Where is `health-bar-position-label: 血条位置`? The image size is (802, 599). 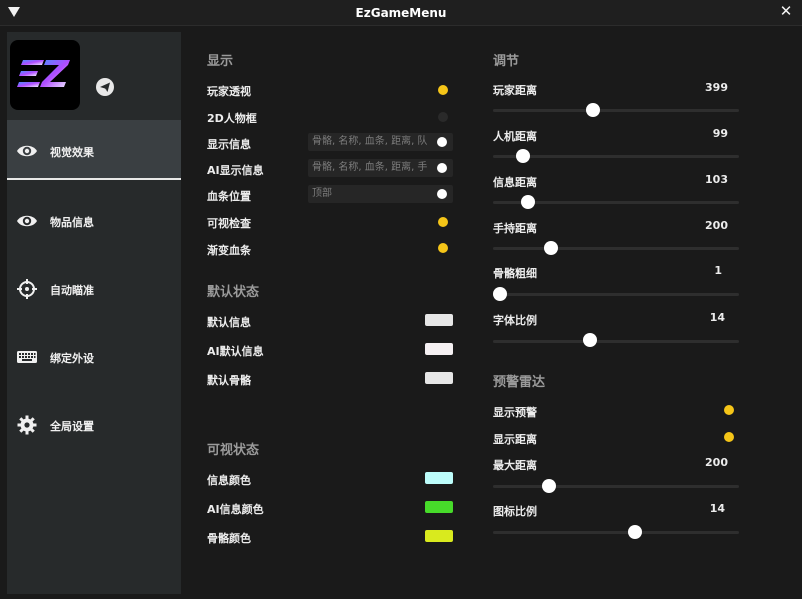 health-bar-position-label: 血条位置 is located at coordinates (229, 196).